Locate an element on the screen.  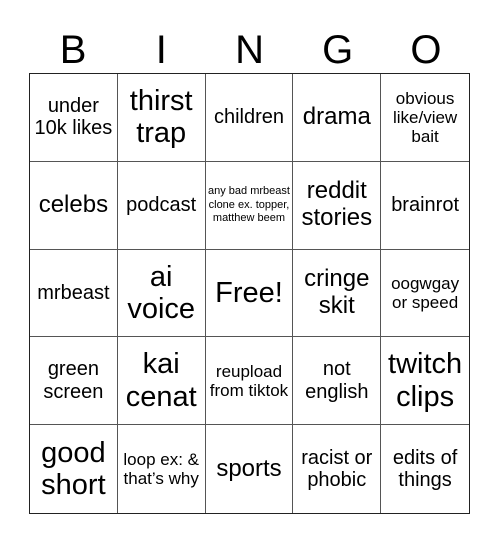
bingo-cell-label: thirst trap is located at coordinates (161, 117).